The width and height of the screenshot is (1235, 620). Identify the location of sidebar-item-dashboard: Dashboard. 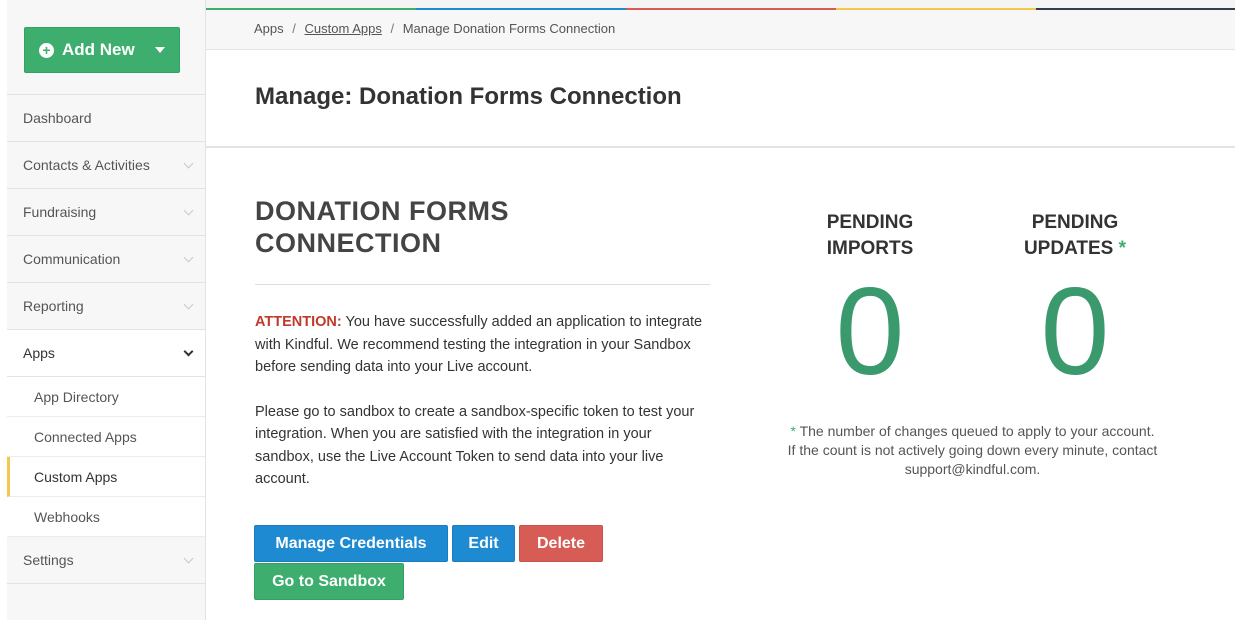
(106, 118).